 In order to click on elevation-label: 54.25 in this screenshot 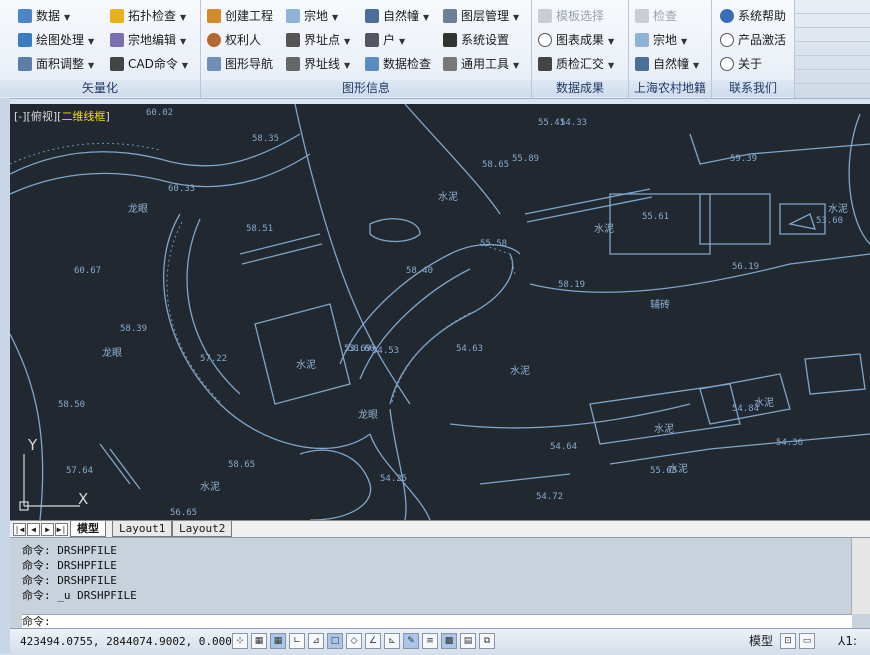, I will do `click(394, 479)`.